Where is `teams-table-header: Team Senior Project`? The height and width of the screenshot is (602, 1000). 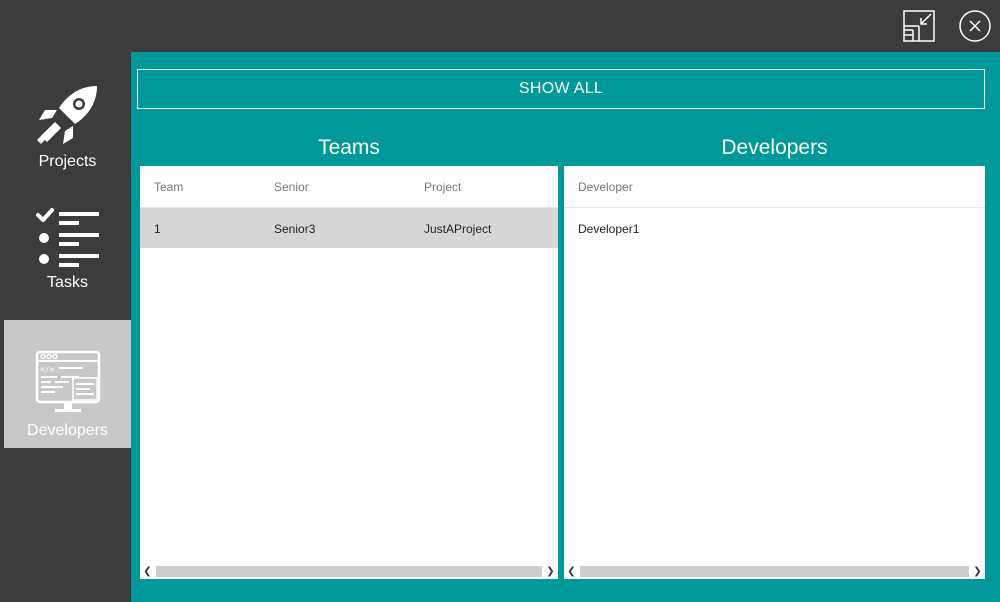 teams-table-header: Team Senior Project is located at coordinates (349, 187).